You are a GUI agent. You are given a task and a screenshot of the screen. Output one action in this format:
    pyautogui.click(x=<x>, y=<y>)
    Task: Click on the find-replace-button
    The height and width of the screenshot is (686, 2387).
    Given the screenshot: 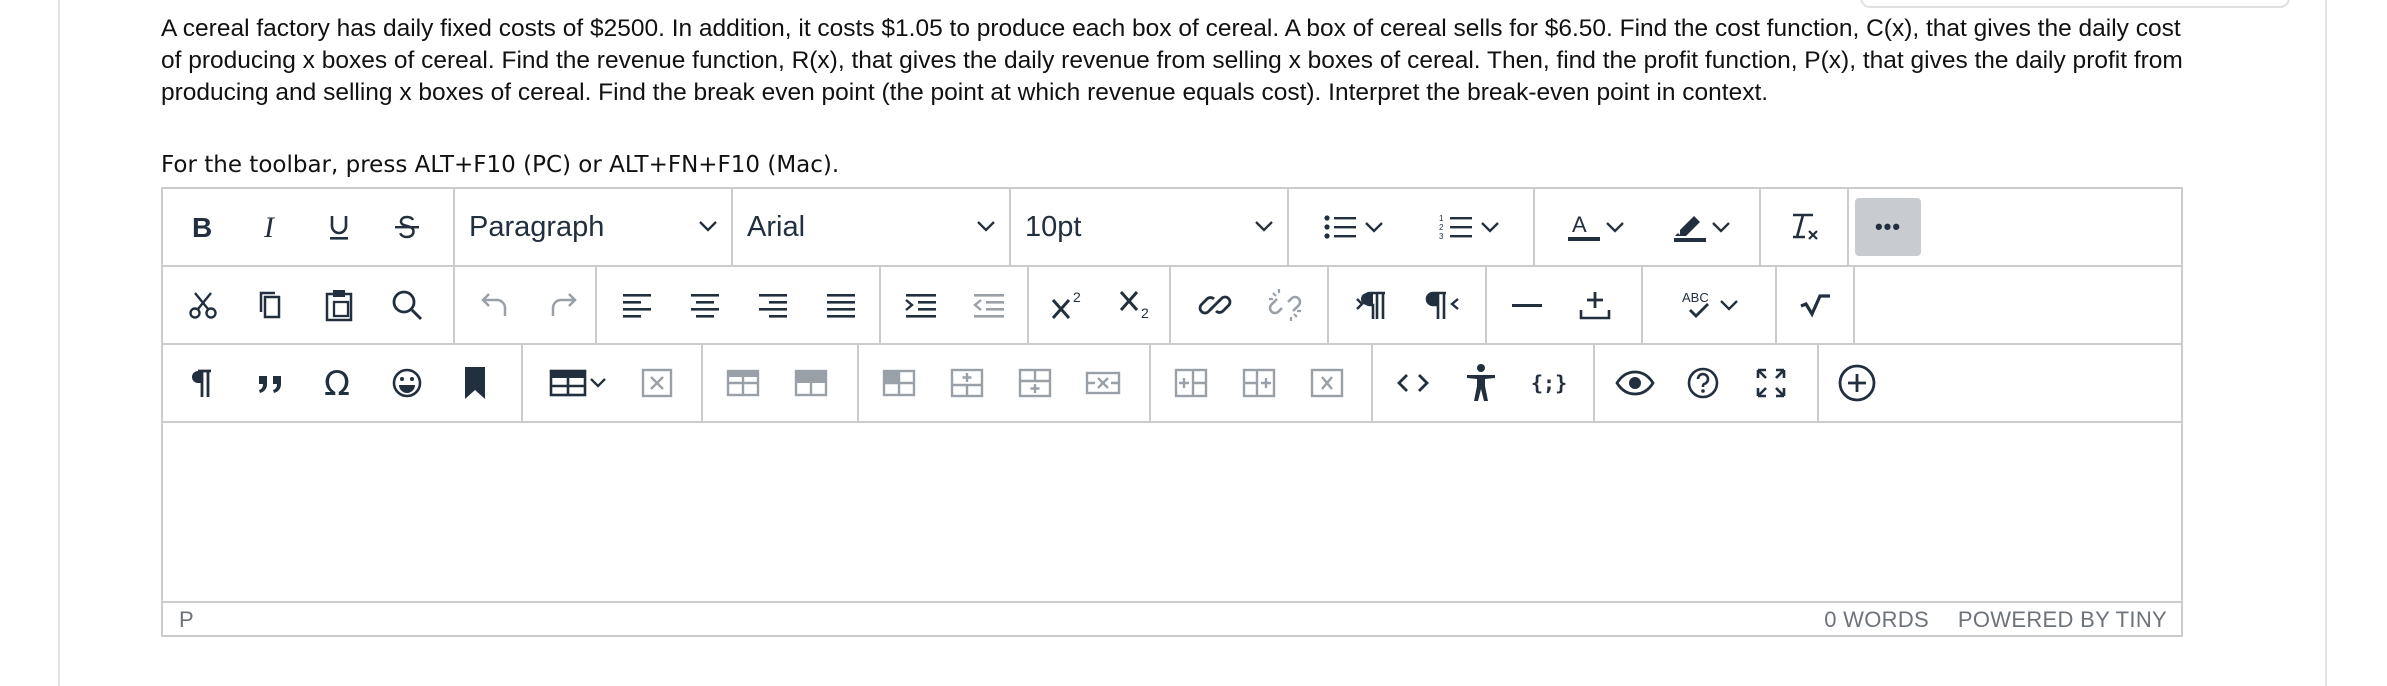 What is the action you would take?
    pyautogui.click(x=407, y=305)
    